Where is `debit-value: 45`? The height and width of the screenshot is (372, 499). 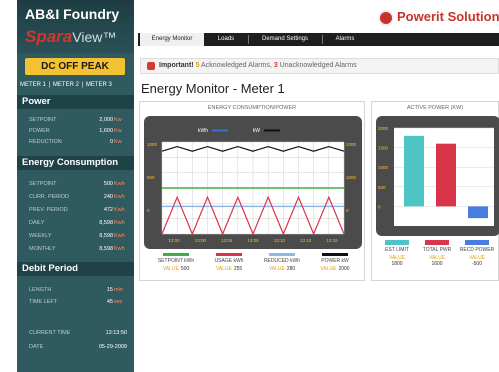
debit-value: 45 is located at coordinates (109, 302).